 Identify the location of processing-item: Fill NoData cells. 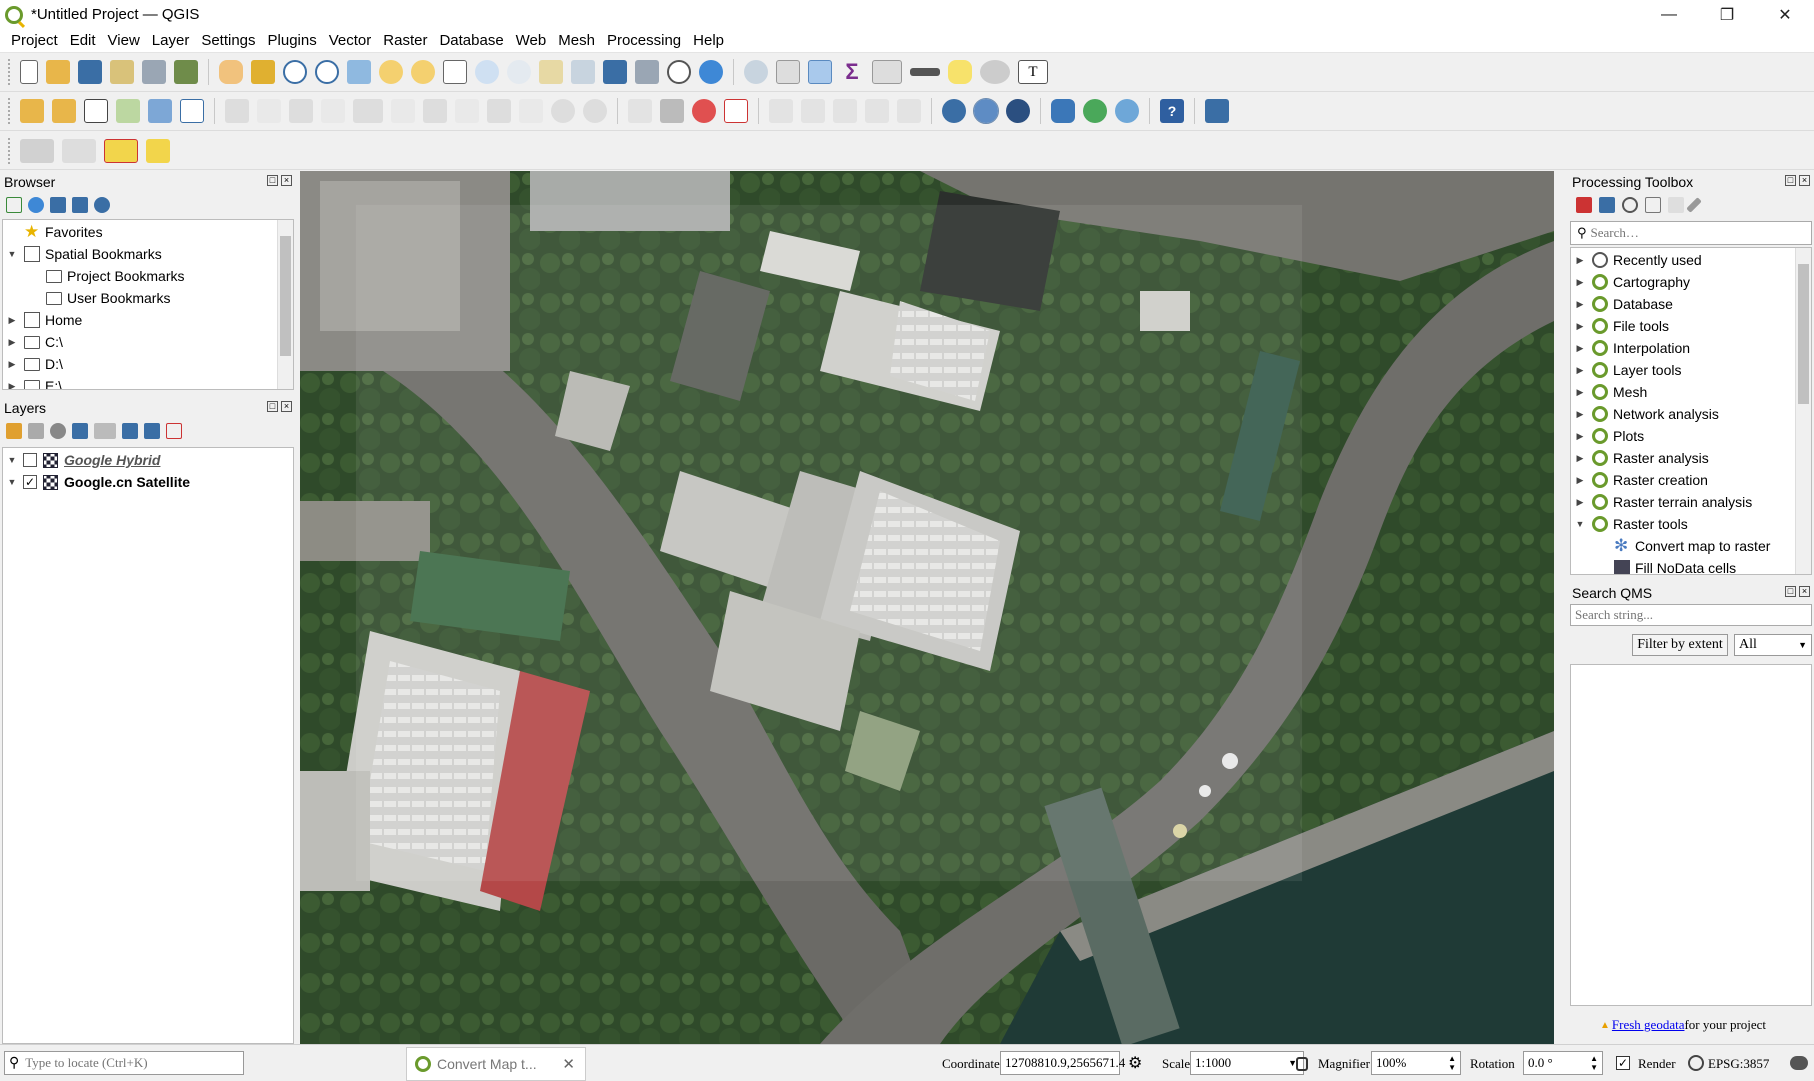
(1691, 565).